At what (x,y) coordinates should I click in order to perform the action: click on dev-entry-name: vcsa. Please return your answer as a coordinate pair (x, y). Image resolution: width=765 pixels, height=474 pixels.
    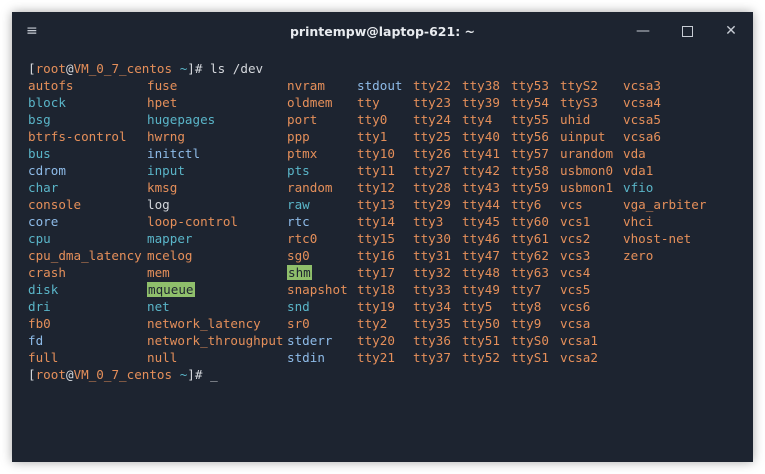
    Looking at the image, I should click on (575, 323).